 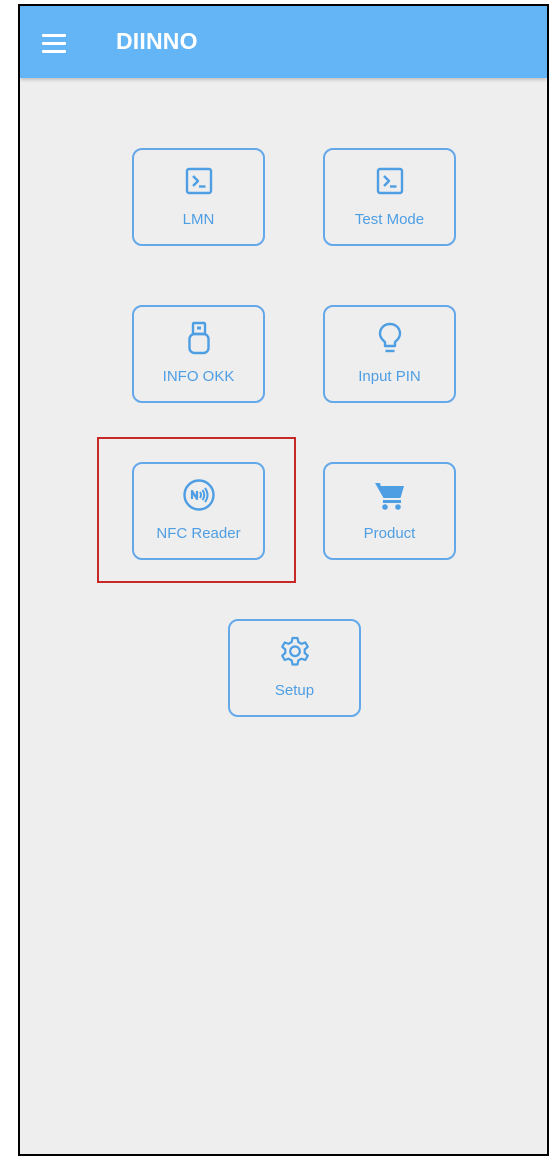 I want to click on nfc-icon, so click(x=199, y=495).